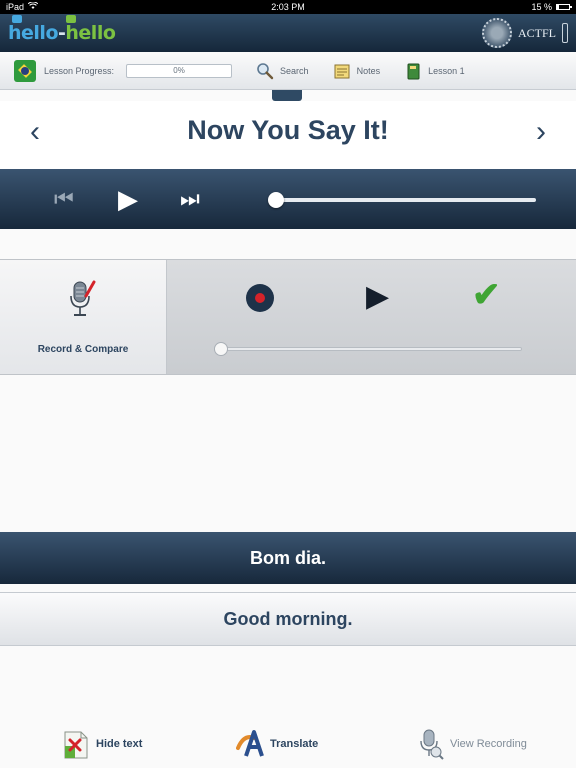 The image size is (576, 768). I want to click on recording-scrubber-track, so click(371, 349).